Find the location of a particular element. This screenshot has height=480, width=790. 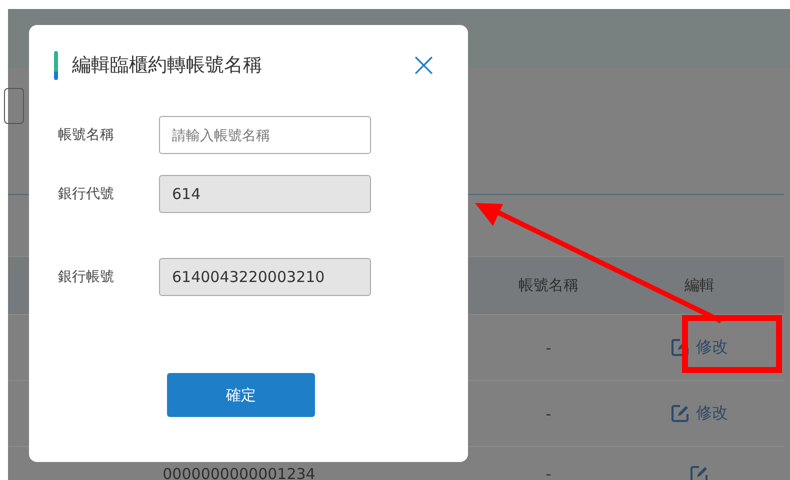

input-field: 請輸入帳號名稱 is located at coordinates (265, 135).